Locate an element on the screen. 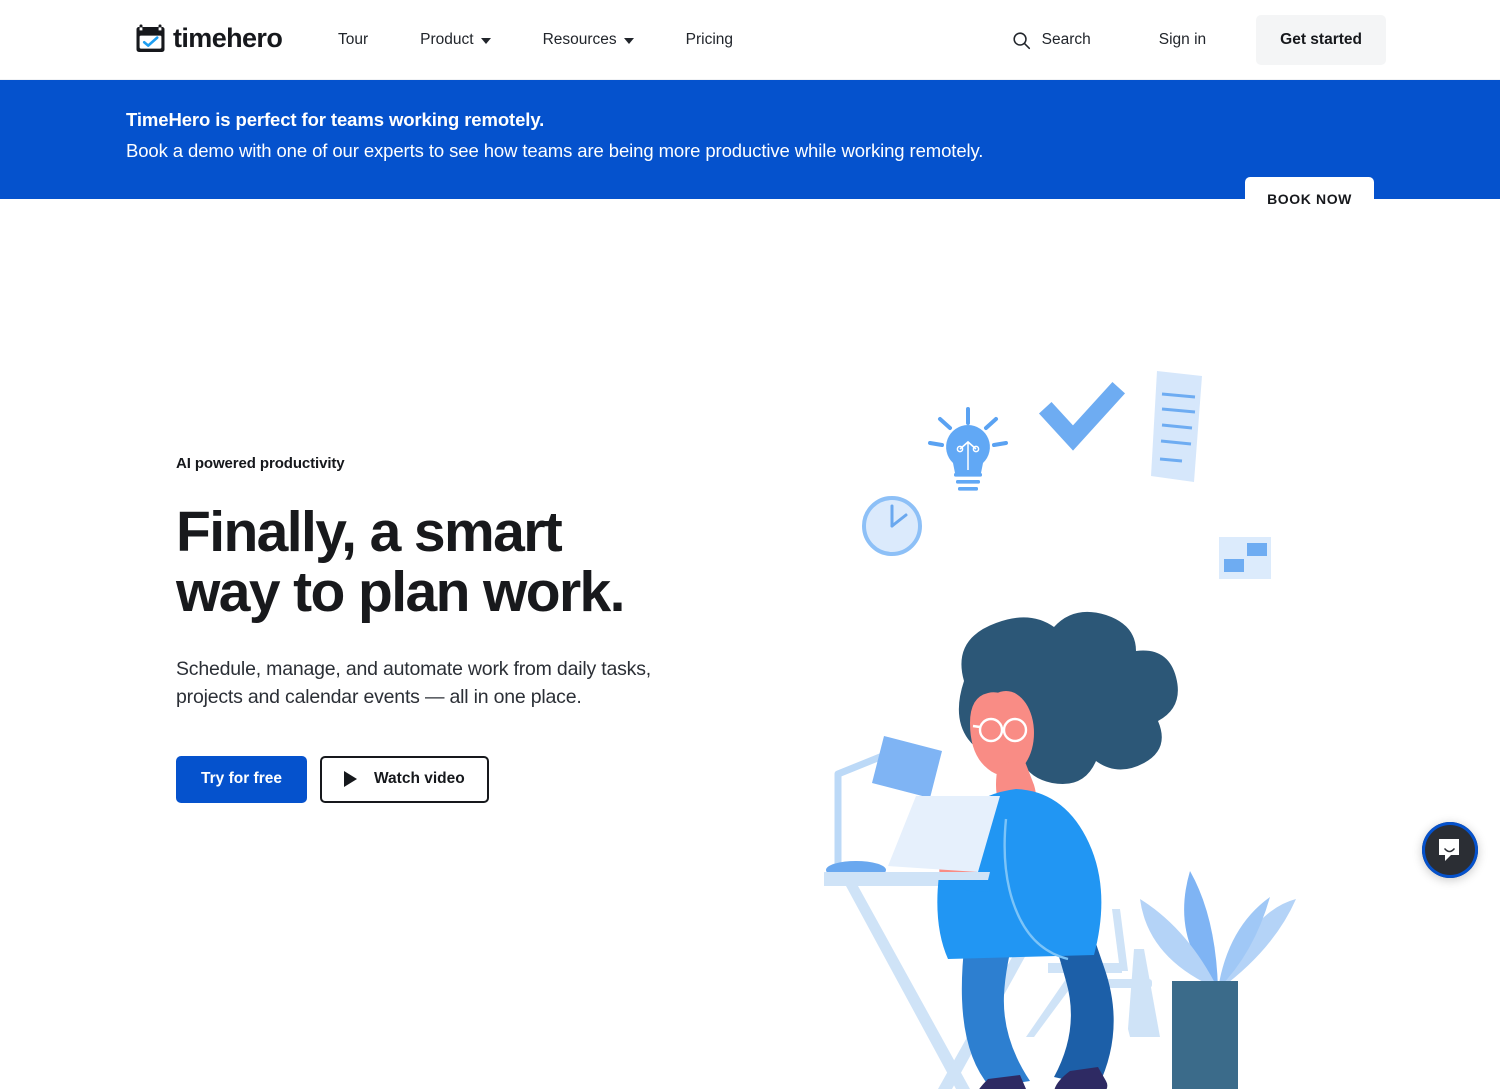 The height and width of the screenshot is (1089, 1500). nav-item-label: Pricing is located at coordinates (709, 40).